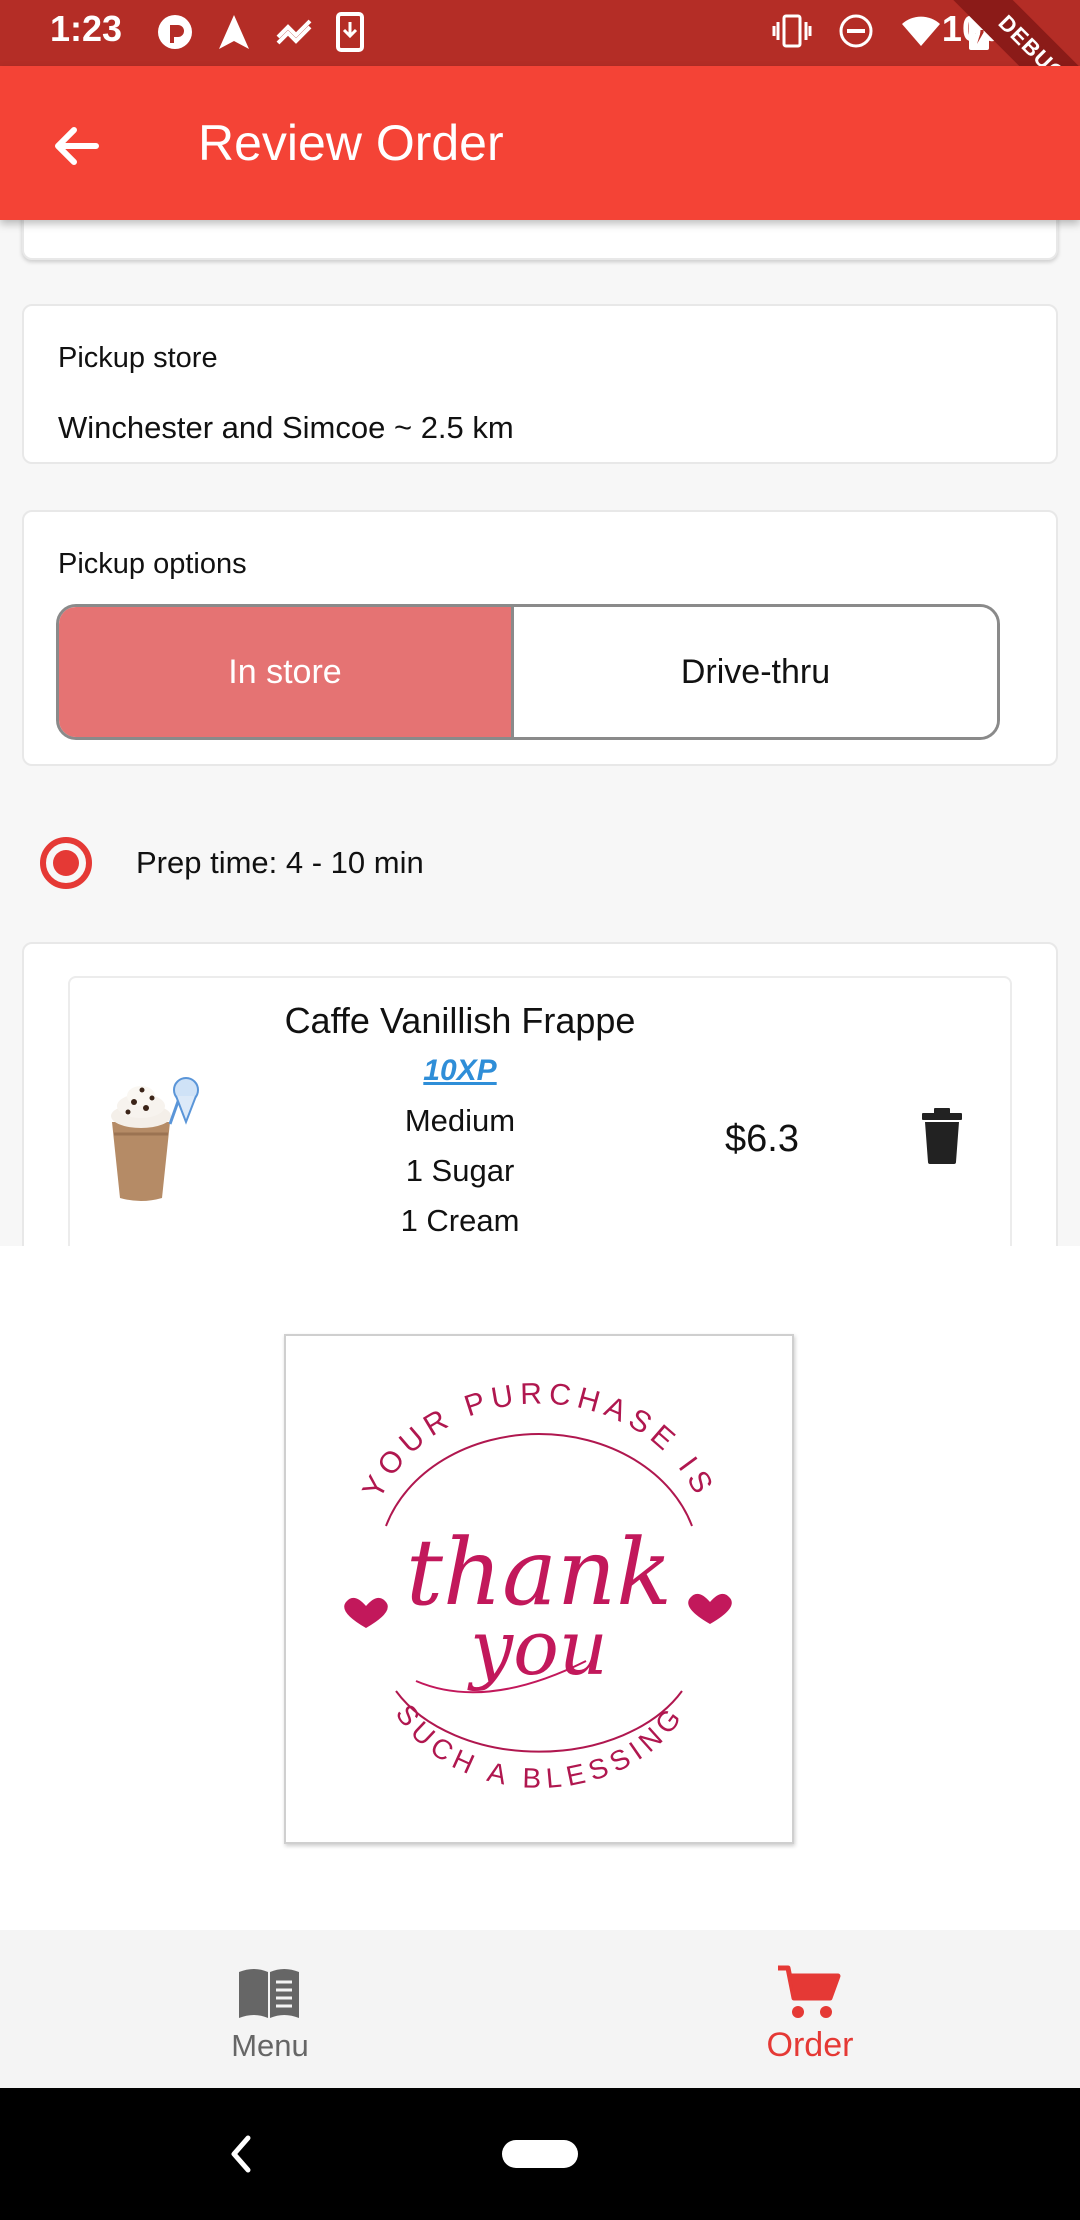 This screenshot has height=2220, width=1080. Describe the element at coordinates (809, 1991) in the screenshot. I see `cart-icon` at that location.